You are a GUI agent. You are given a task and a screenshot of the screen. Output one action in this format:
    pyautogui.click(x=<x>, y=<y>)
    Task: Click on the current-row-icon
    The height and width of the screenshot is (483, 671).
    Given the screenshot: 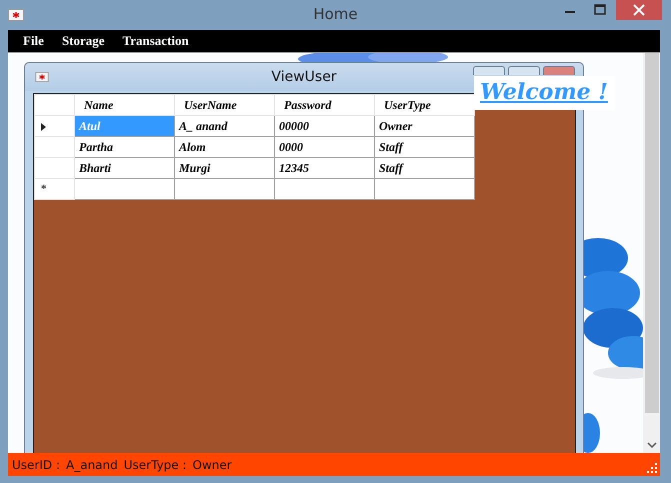 What is the action you would take?
    pyautogui.click(x=43, y=126)
    